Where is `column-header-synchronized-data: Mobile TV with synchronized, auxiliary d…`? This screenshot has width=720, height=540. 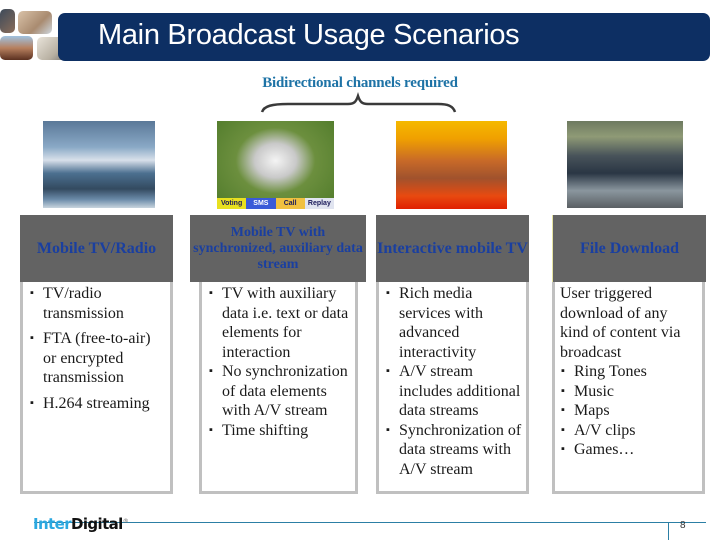 column-header-synchronized-data: Mobile TV with synchronized, auxiliary d… is located at coordinates (278, 248).